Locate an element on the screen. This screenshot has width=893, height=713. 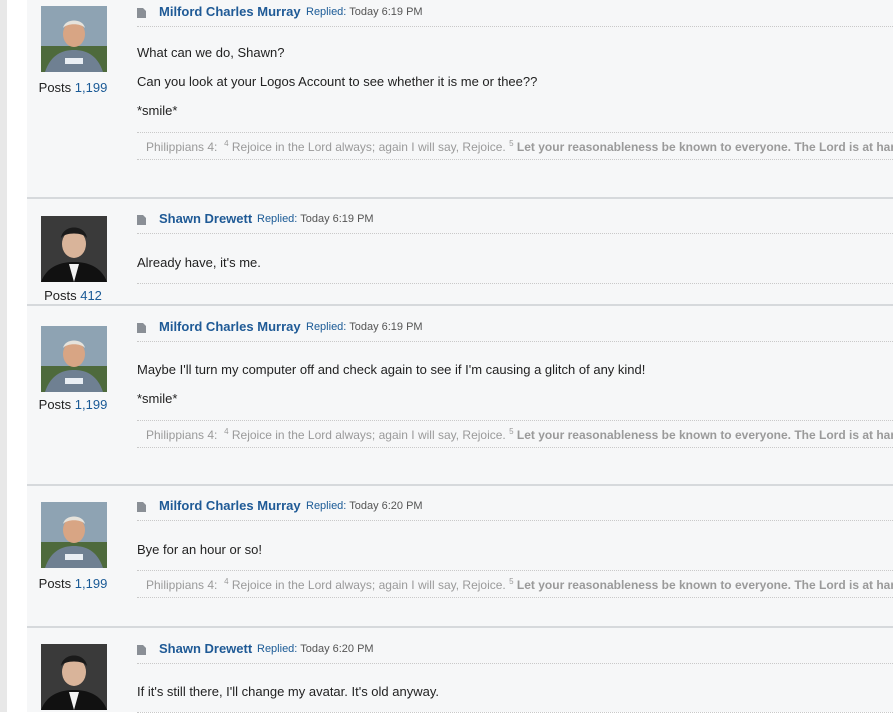
posts-count: Posts 412 is located at coordinates (73, 295).